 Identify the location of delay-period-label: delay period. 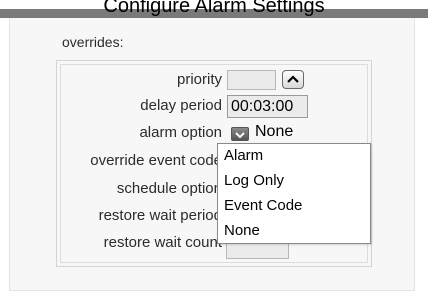
(181, 105).